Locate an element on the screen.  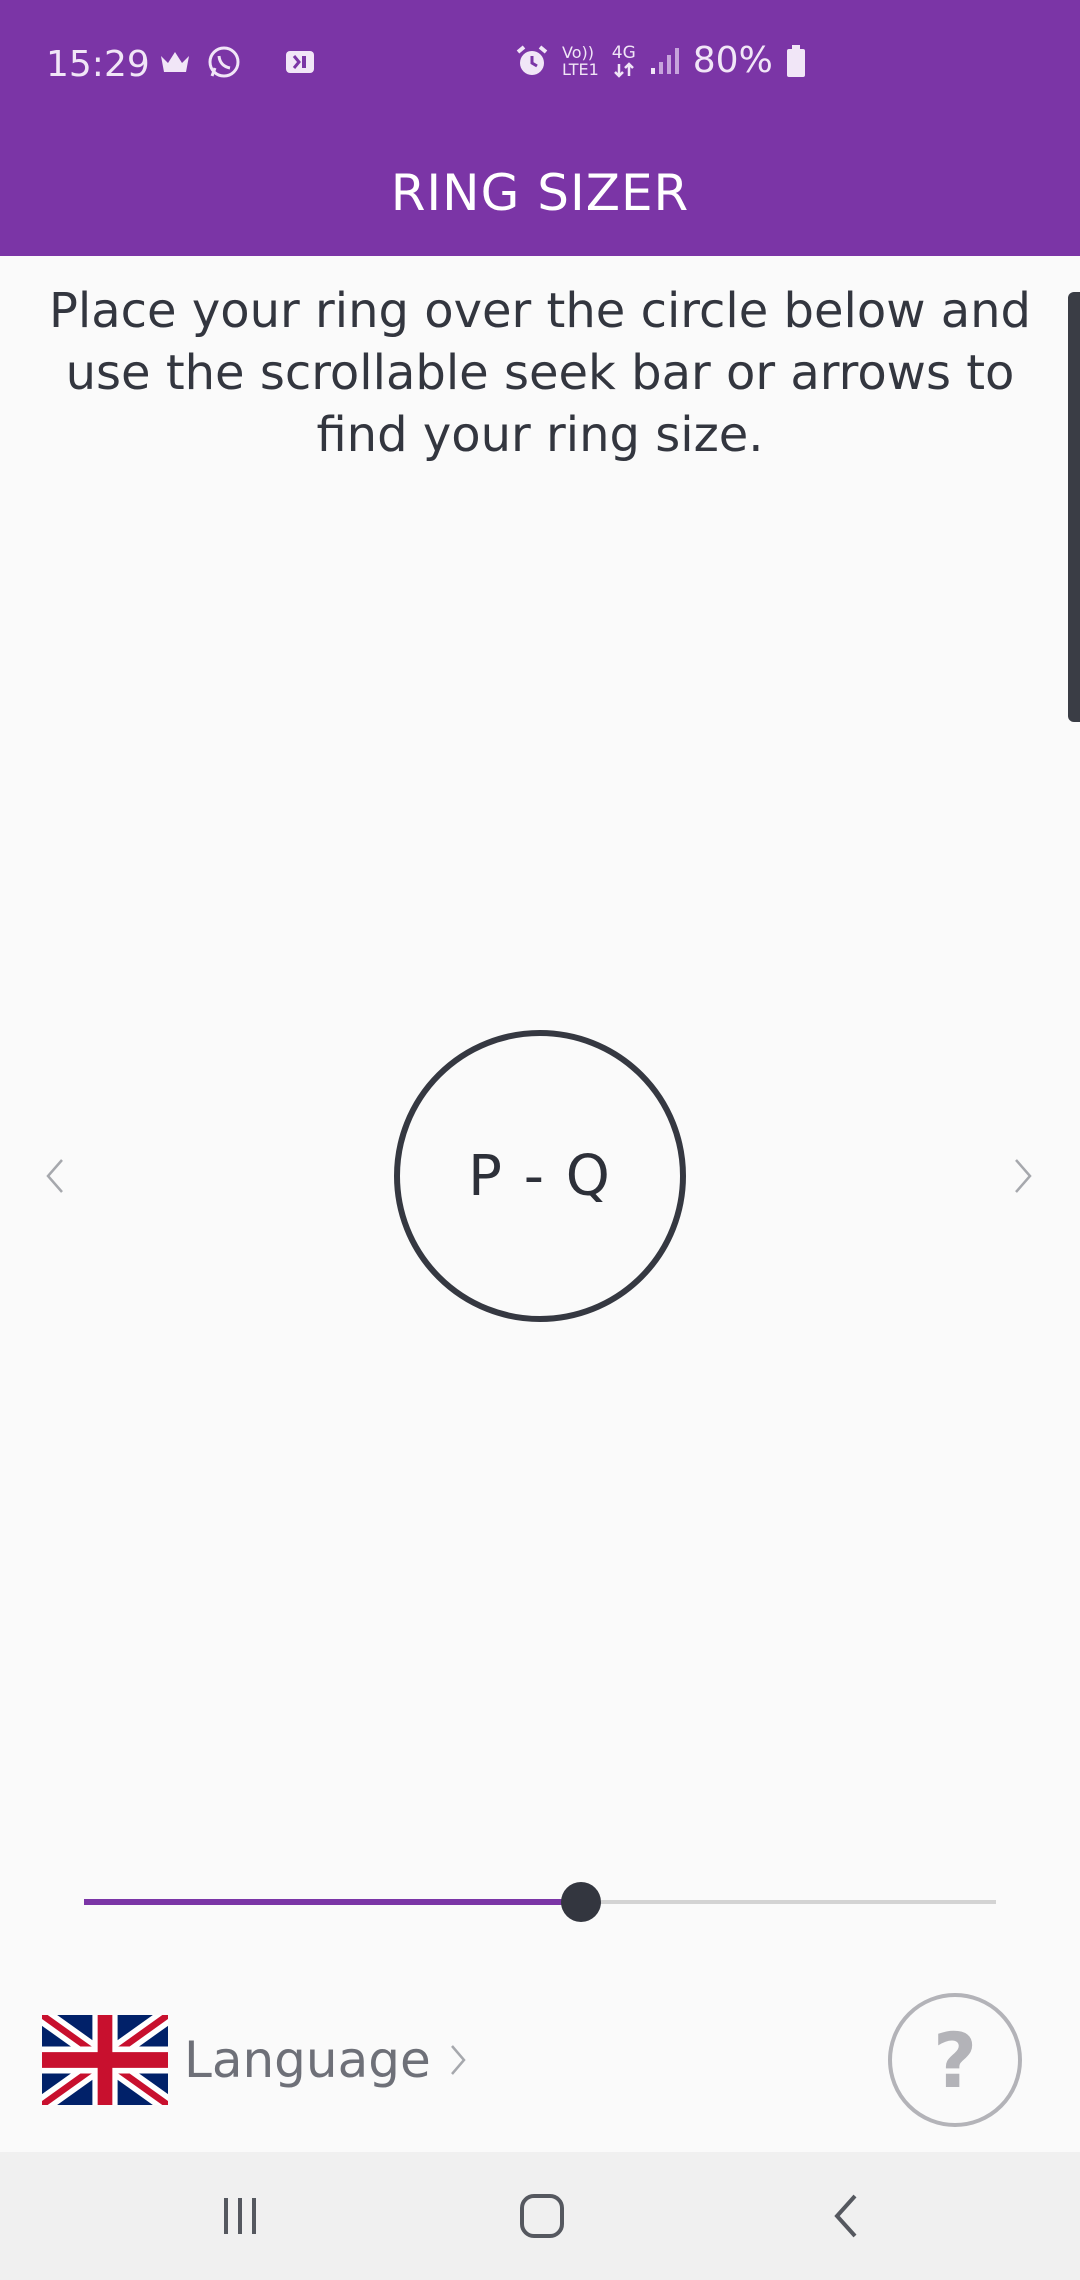
home-button is located at coordinates (542, 2216).